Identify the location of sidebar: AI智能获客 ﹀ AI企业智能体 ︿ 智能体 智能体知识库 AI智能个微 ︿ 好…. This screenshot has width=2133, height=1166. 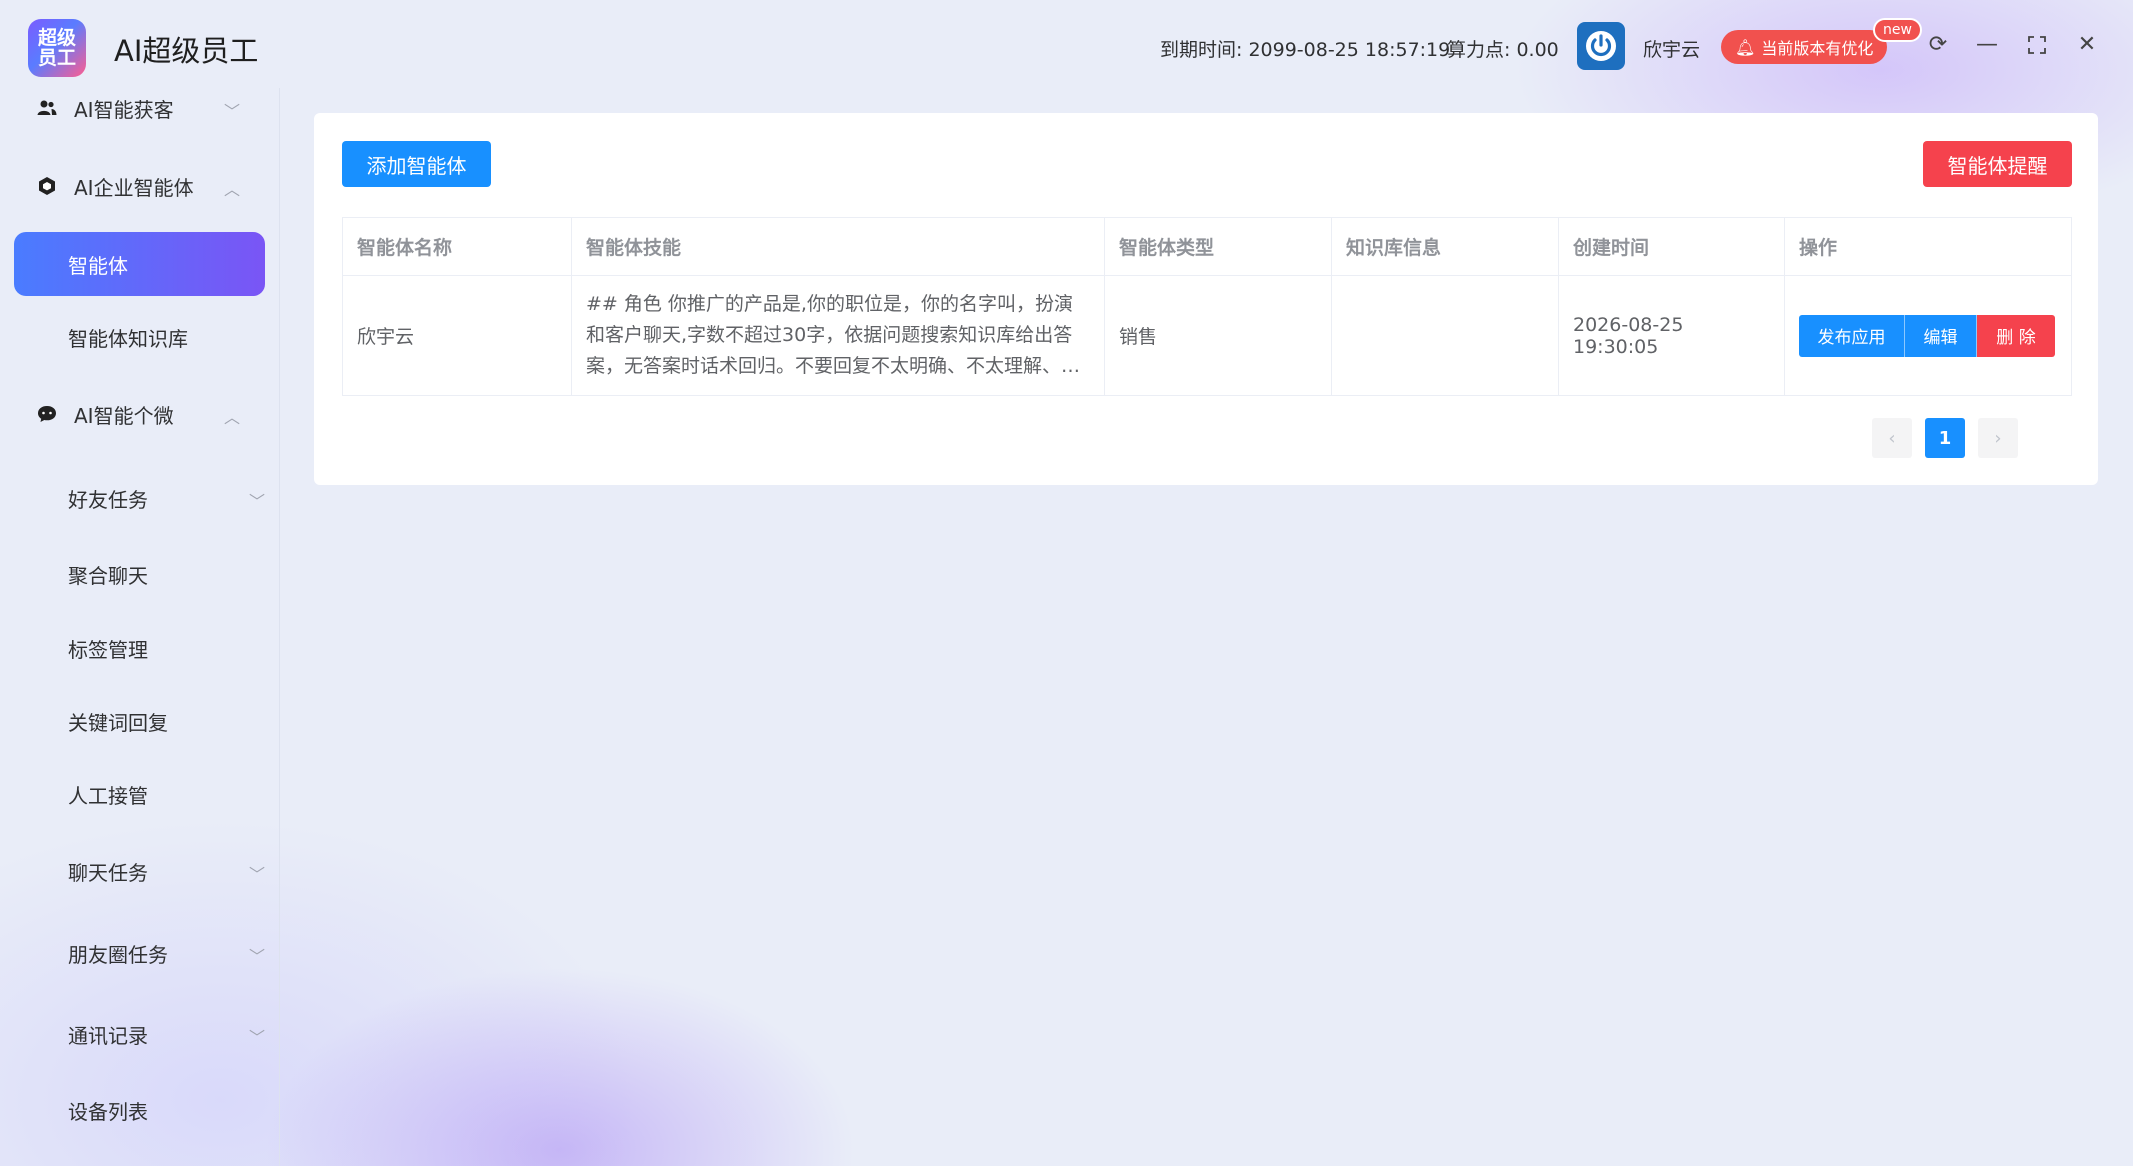
(140, 627).